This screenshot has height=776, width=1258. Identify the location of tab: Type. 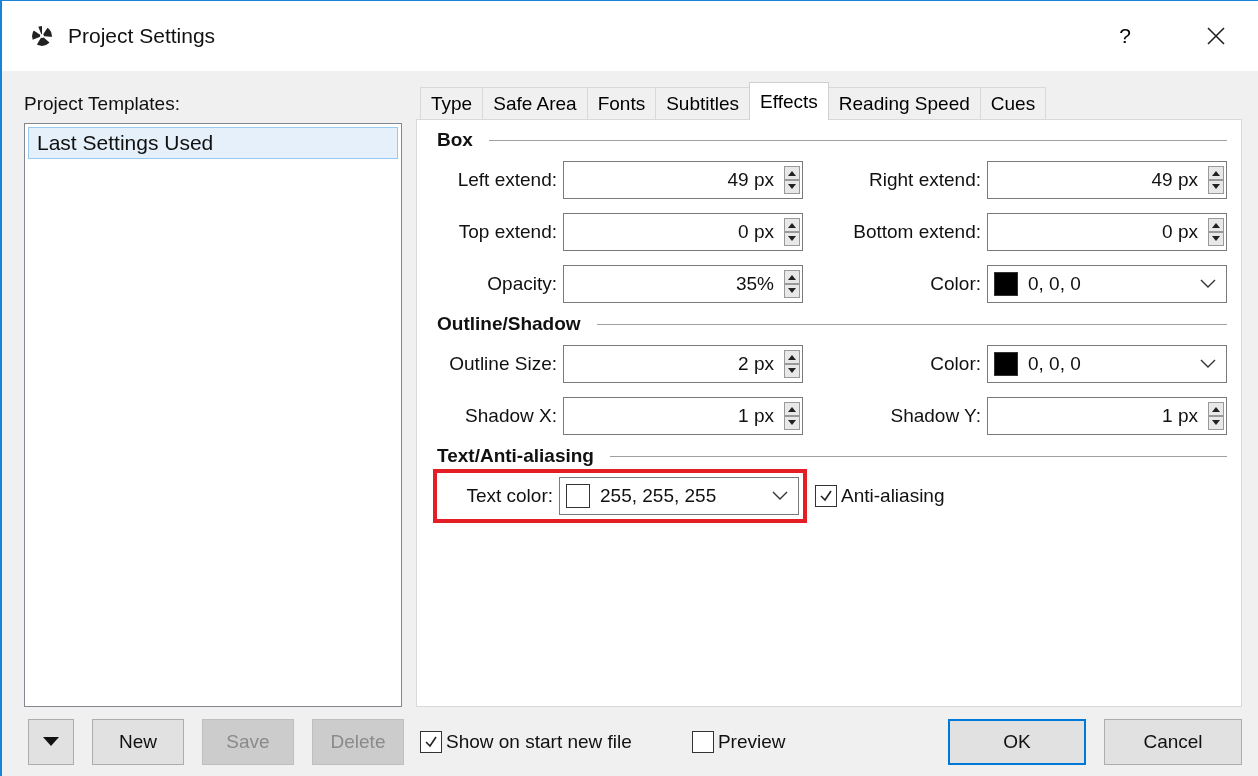
(452, 103).